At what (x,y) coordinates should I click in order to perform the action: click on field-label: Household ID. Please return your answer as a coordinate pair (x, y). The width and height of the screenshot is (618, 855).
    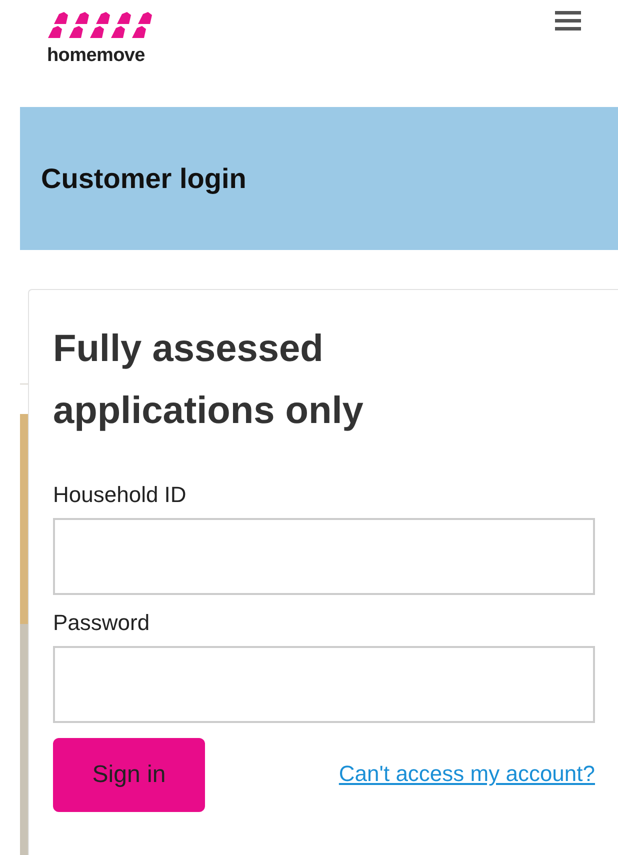
    Looking at the image, I should click on (120, 495).